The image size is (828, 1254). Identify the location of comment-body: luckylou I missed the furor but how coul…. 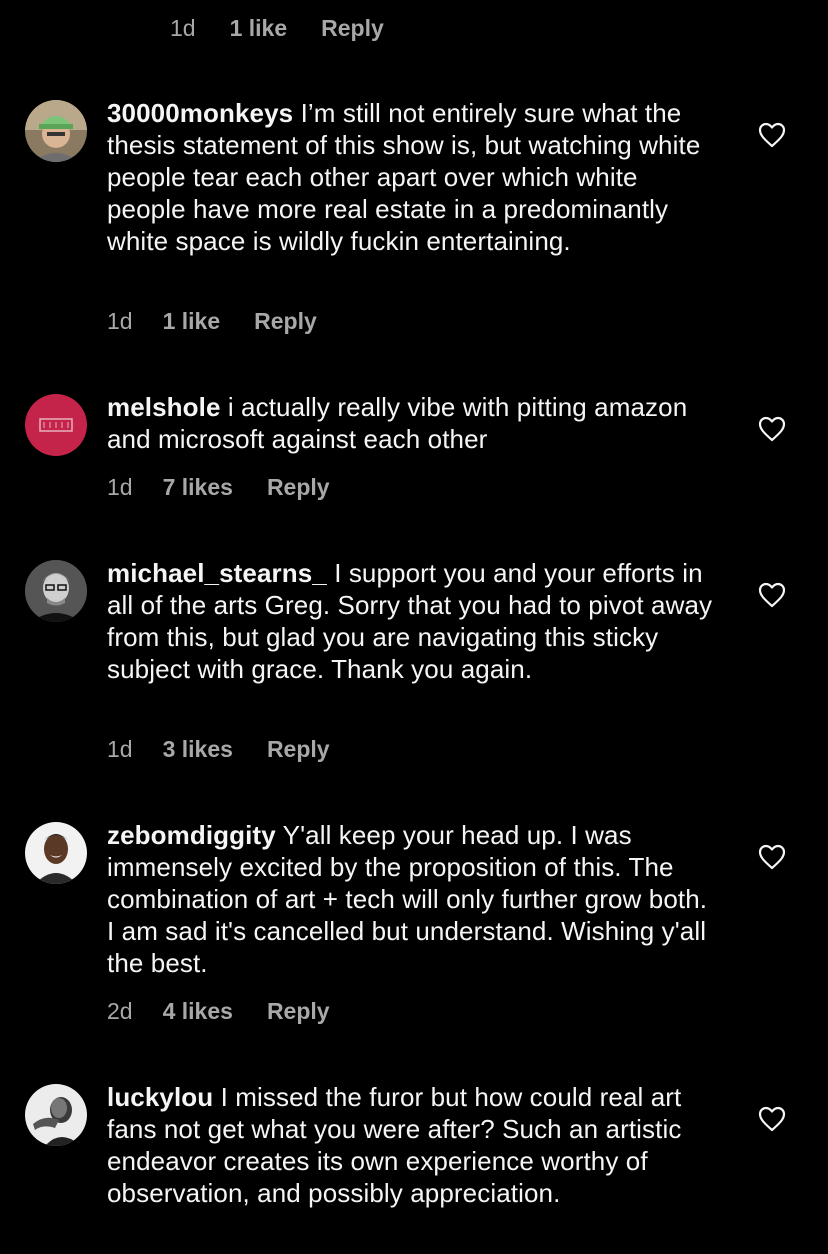
(412, 1145).